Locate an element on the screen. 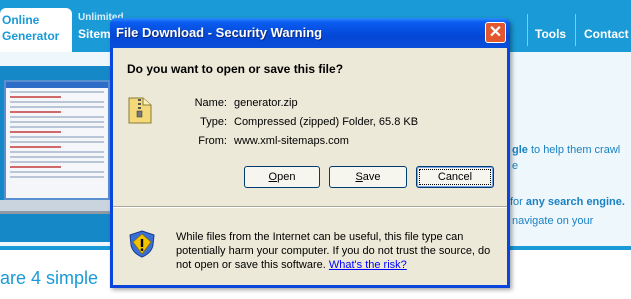 The height and width of the screenshot is (299, 631). dialog-divider is located at coordinates (310, 207).